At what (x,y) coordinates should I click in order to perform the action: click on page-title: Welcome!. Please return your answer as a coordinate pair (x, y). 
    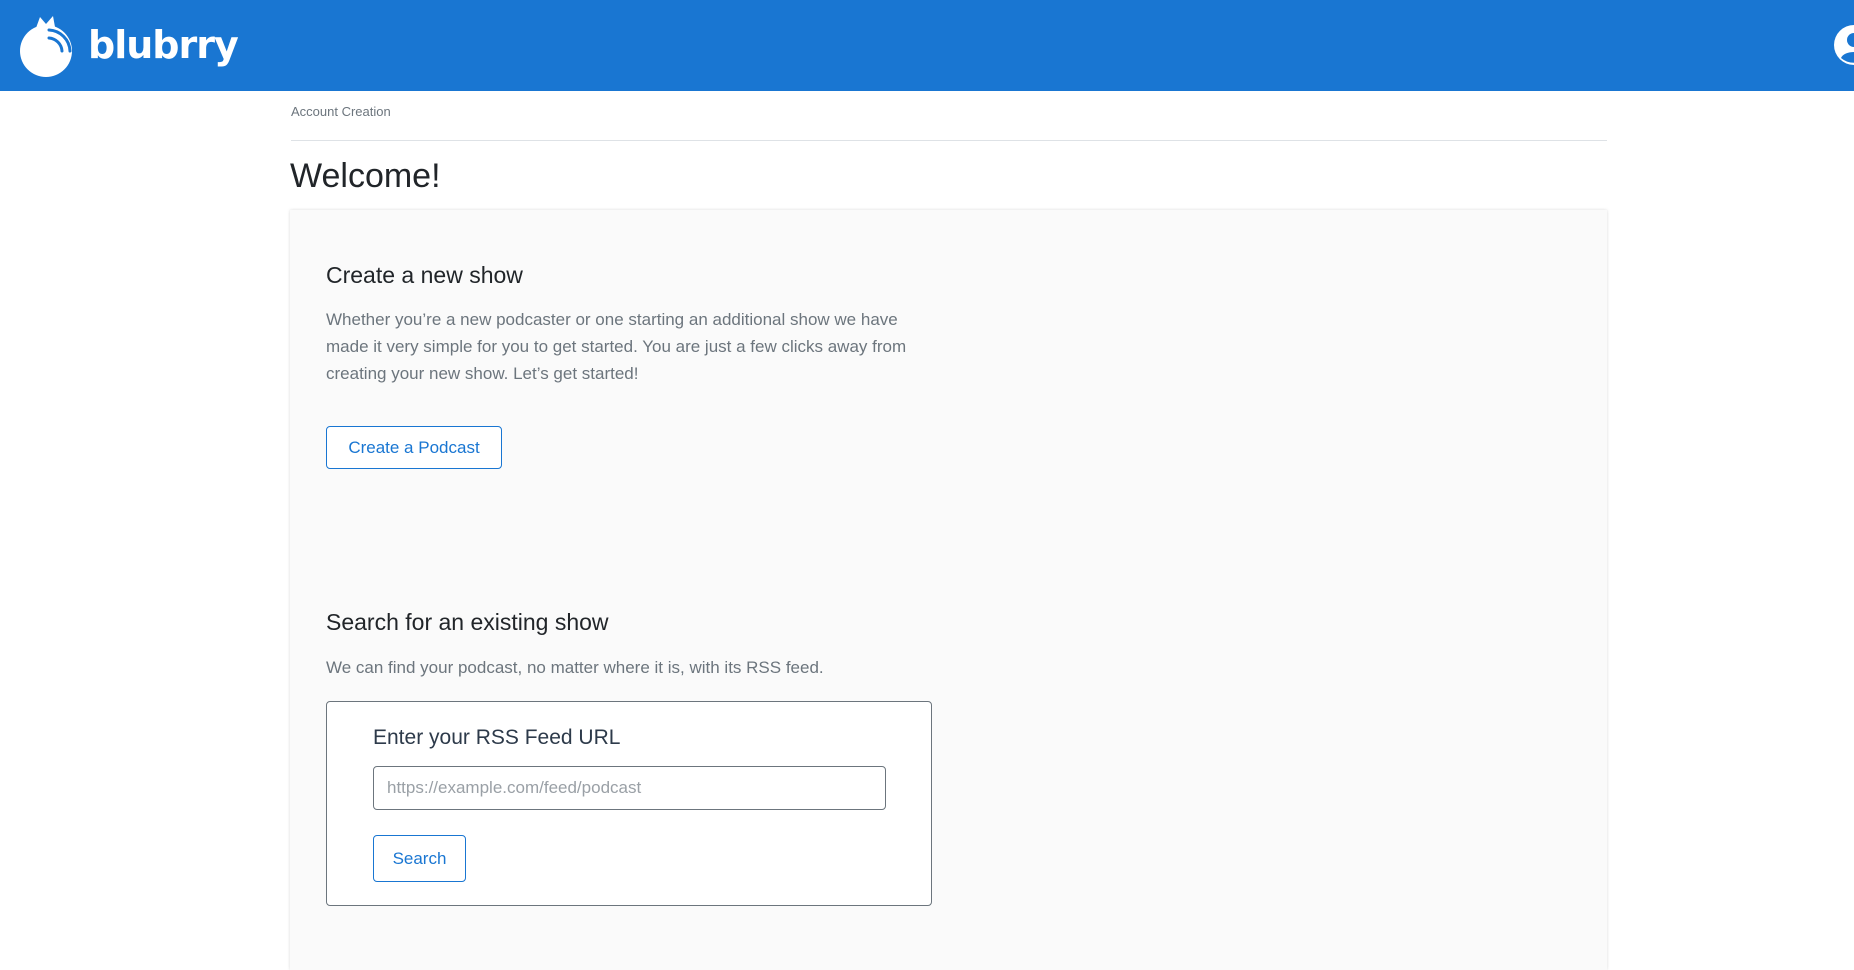
    Looking at the image, I should click on (365, 176).